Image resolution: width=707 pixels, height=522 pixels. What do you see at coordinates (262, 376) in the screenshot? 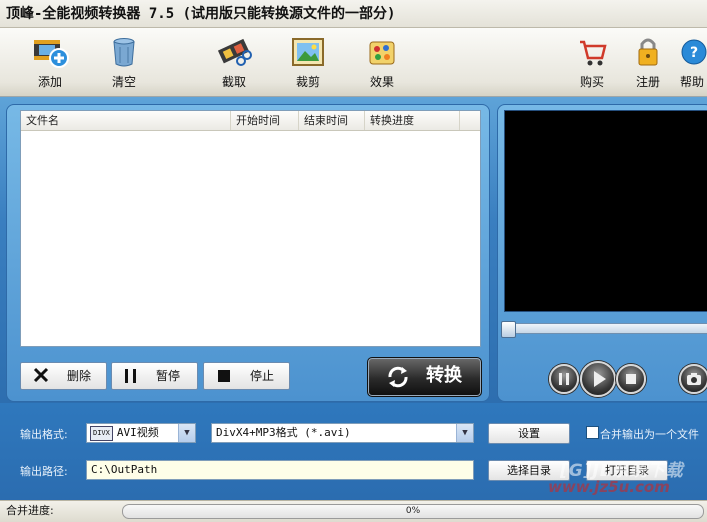
I see `stop-label: 停止` at bounding box center [262, 376].